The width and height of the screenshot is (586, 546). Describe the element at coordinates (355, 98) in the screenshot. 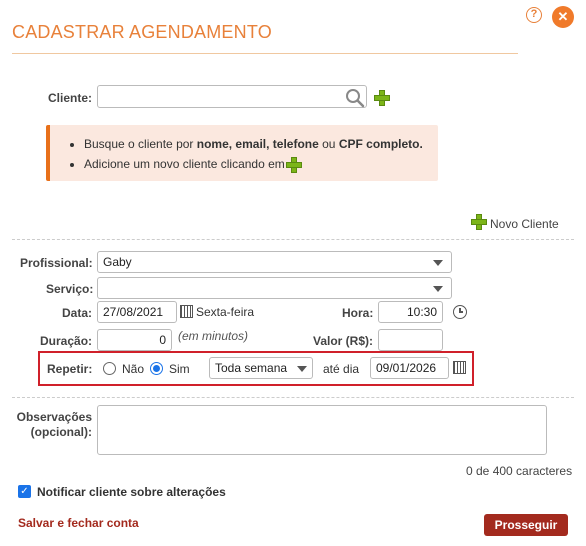

I see `search-icon` at that location.